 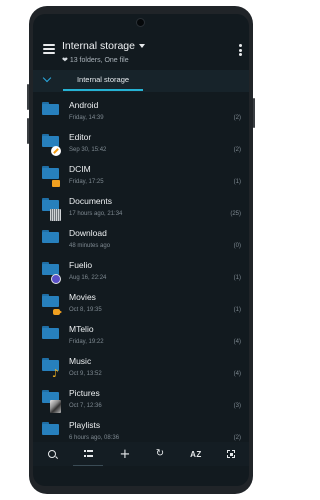 I want to click on add-icon: +, so click(x=125, y=454).